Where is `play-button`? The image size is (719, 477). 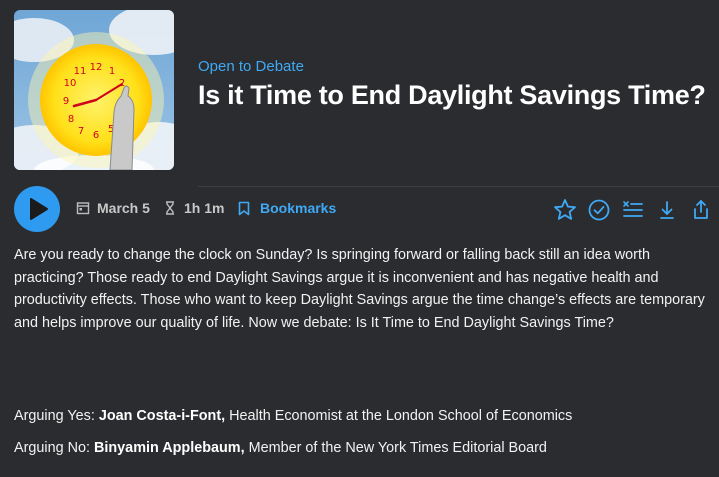
play-button is located at coordinates (37, 209).